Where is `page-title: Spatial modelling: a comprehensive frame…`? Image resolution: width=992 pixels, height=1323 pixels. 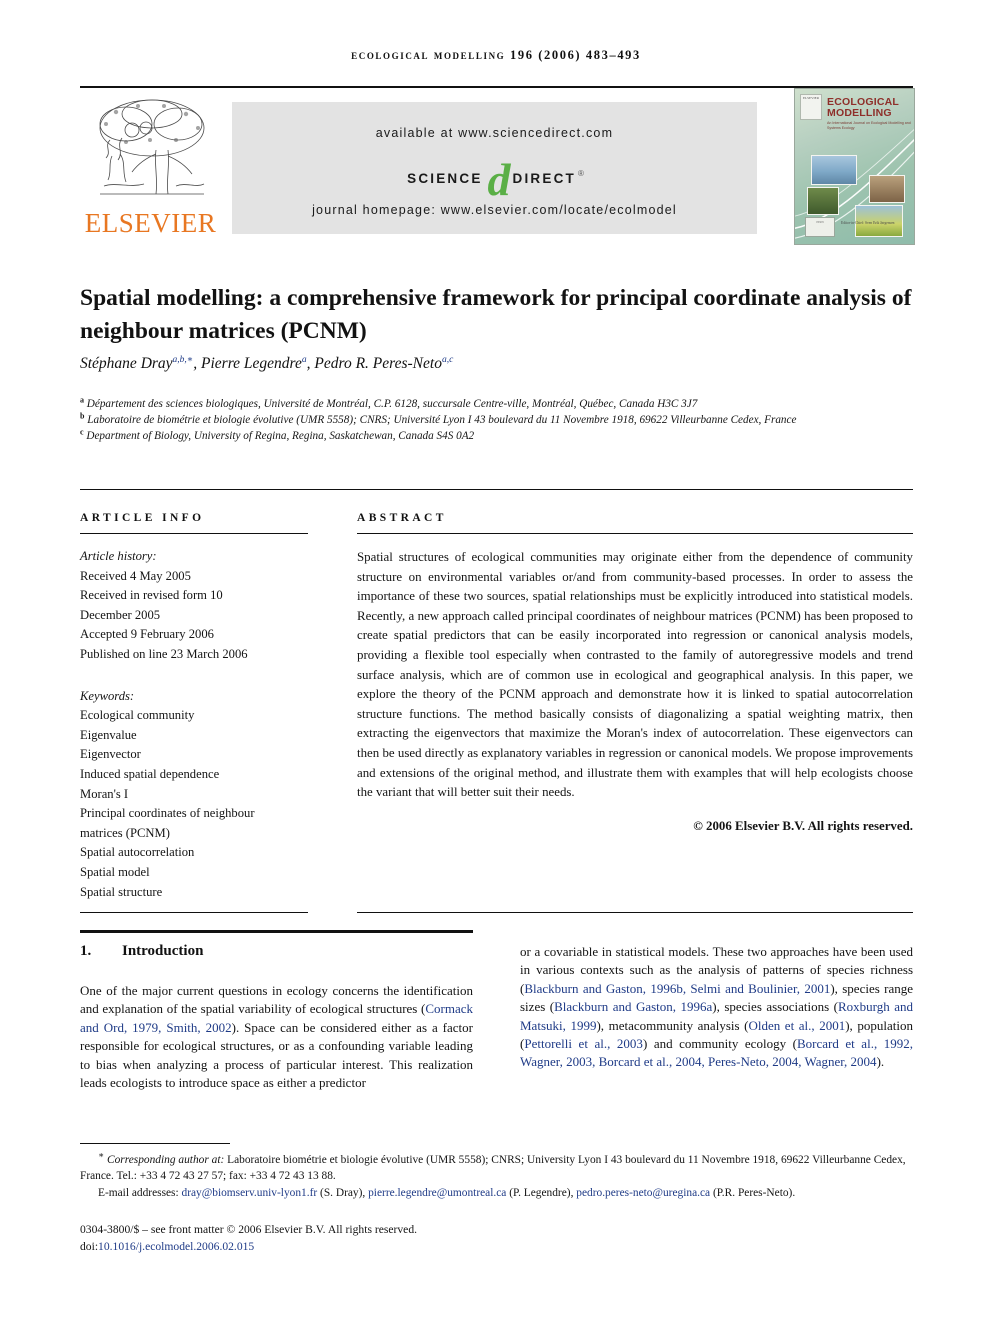 page-title: Spatial modelling: a comprehensive frame… is located at coordinates (496, 314).